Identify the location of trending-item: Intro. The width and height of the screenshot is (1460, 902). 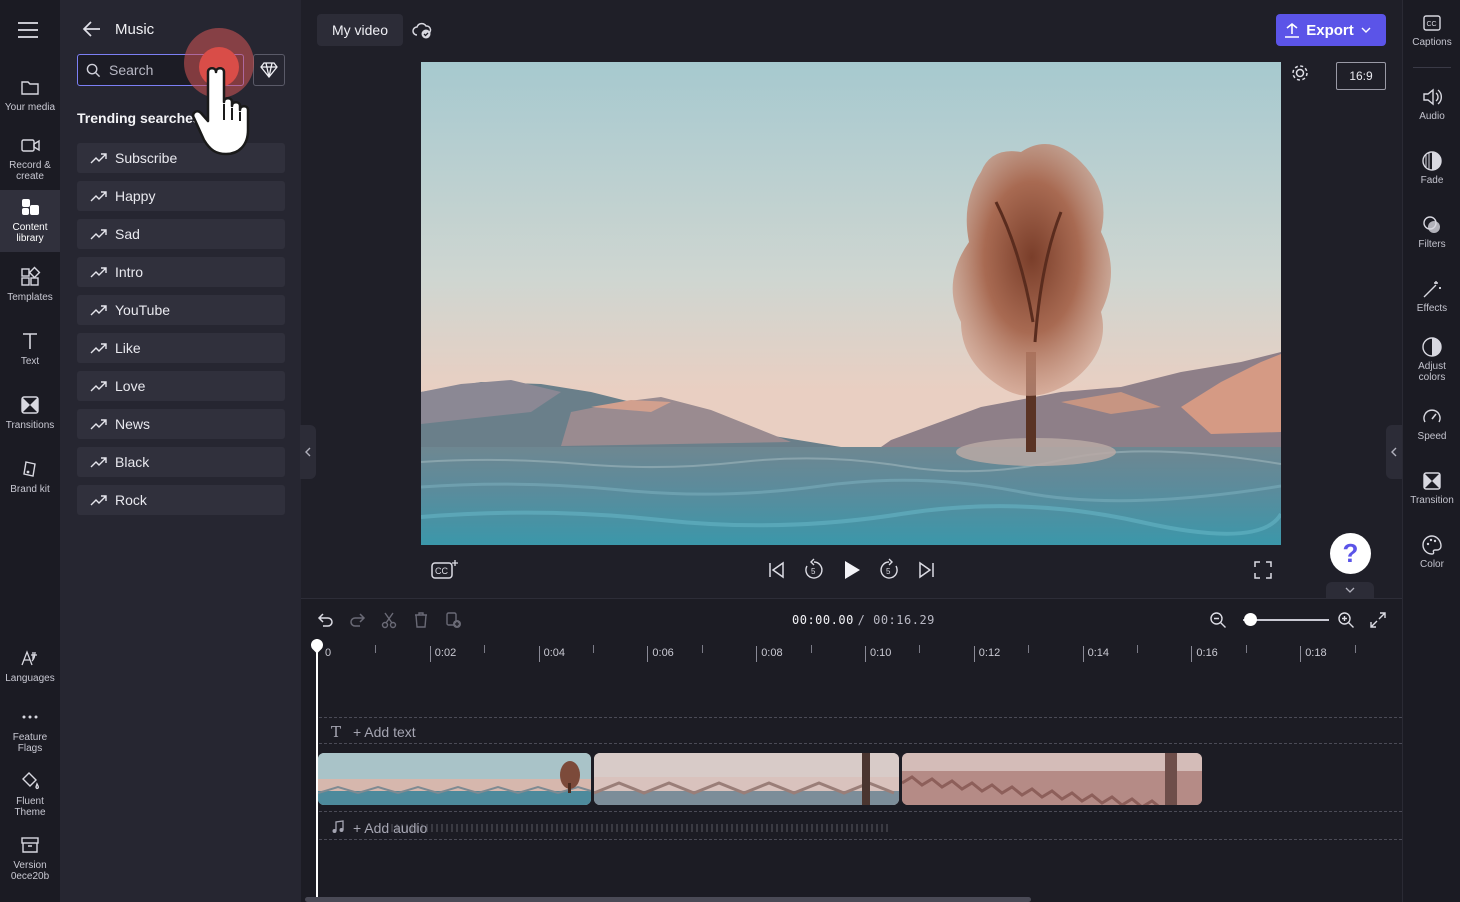
(181, 272).